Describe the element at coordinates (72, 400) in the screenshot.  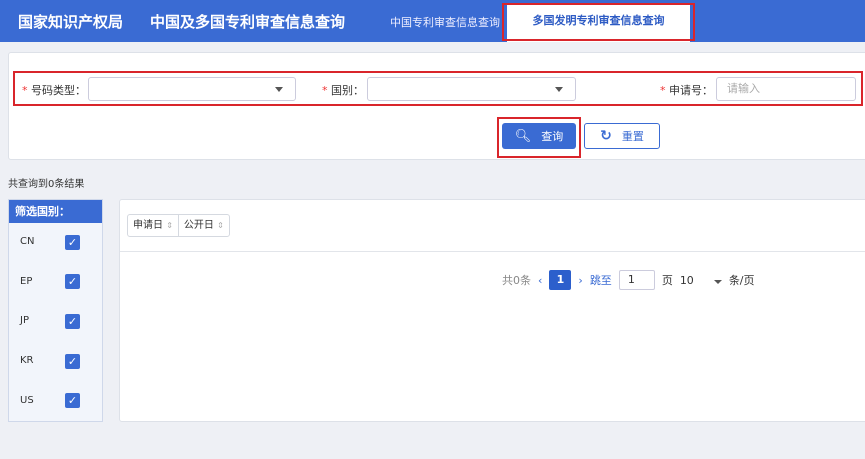
I see `country-us-checkbox: ✓` at that location.